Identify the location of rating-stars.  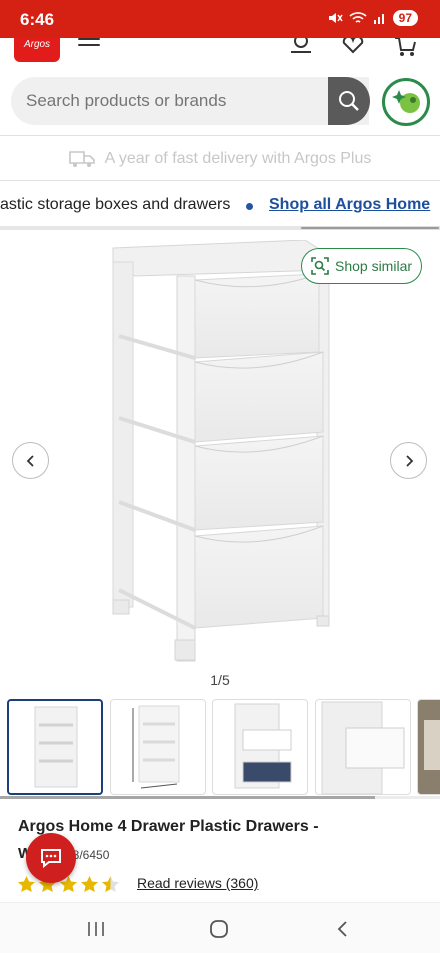
(68, 884).